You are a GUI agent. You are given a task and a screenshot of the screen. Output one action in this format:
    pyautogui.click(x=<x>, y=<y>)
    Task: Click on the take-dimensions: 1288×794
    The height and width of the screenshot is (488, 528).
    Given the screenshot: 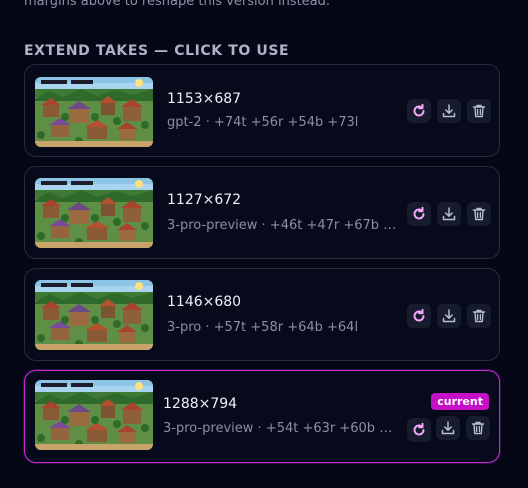 What is the action you would take?
    pyautogui.click(x=200, y=404)
    